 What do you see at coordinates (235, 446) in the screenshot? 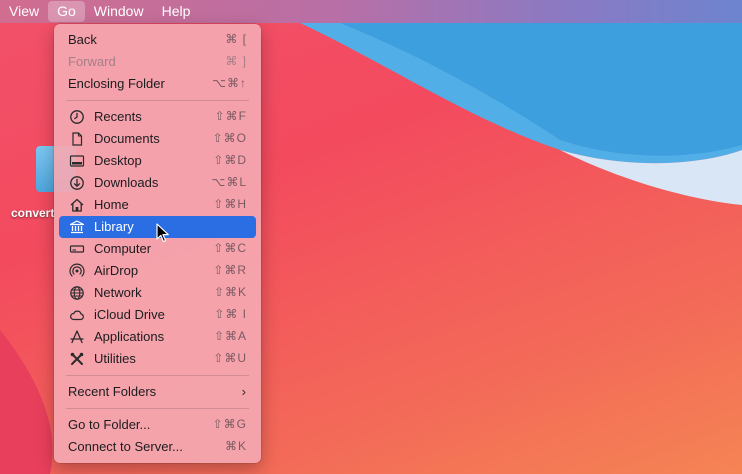
I see `menu-item-shortcut: ⌘K` at bounding box center [235, 446].